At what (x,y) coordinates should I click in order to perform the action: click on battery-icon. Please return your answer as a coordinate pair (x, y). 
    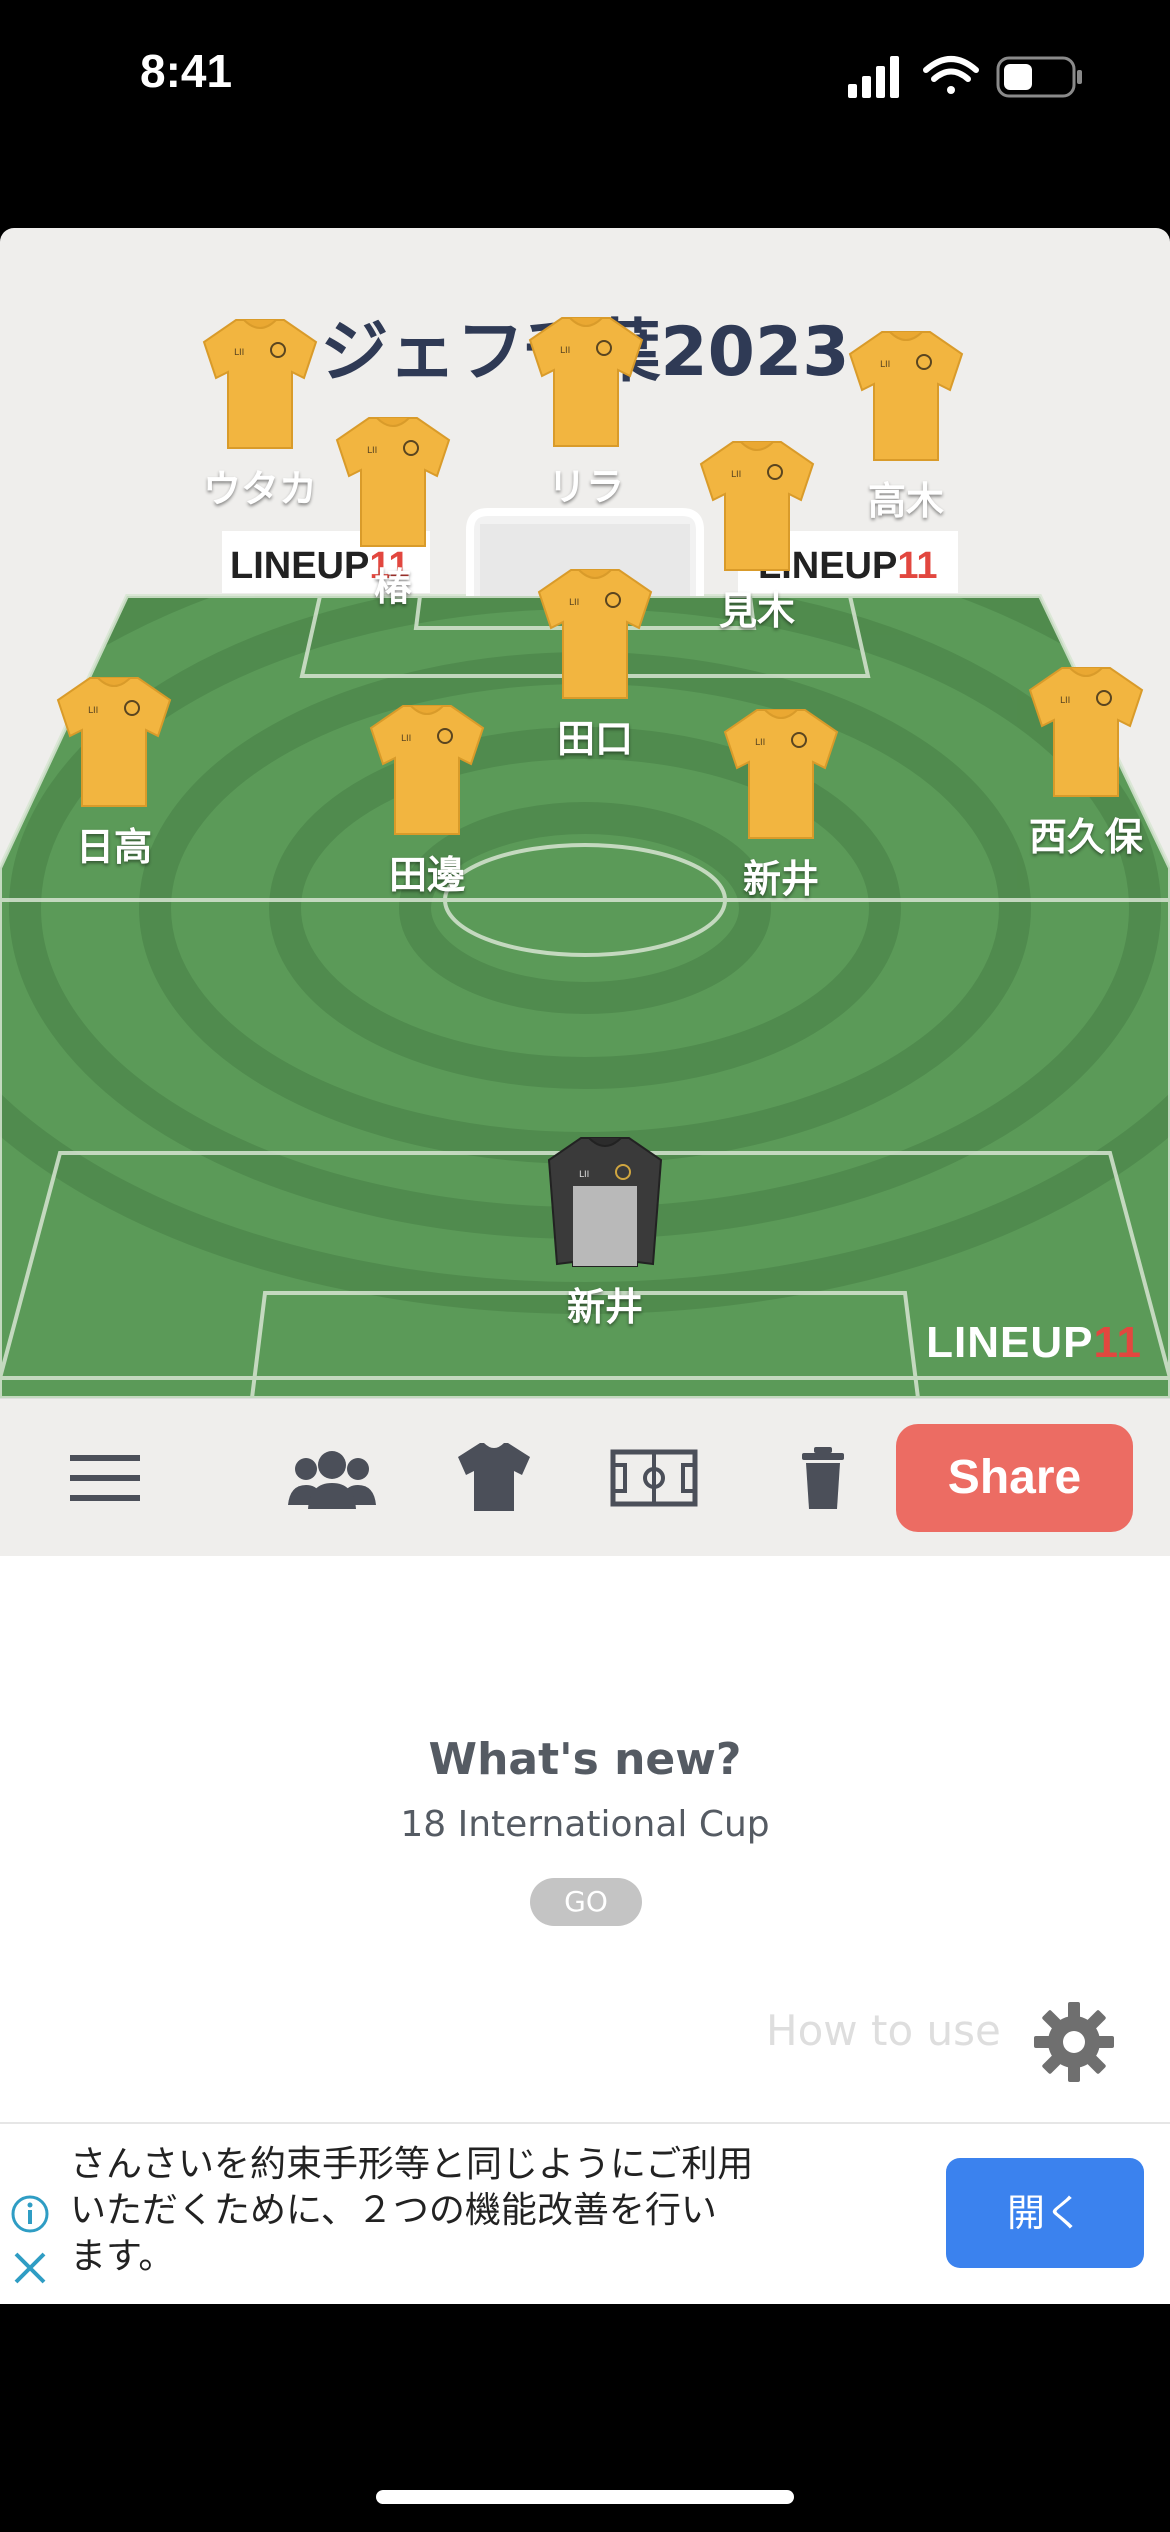
    Looking at the image, I should click on (1039, 77).